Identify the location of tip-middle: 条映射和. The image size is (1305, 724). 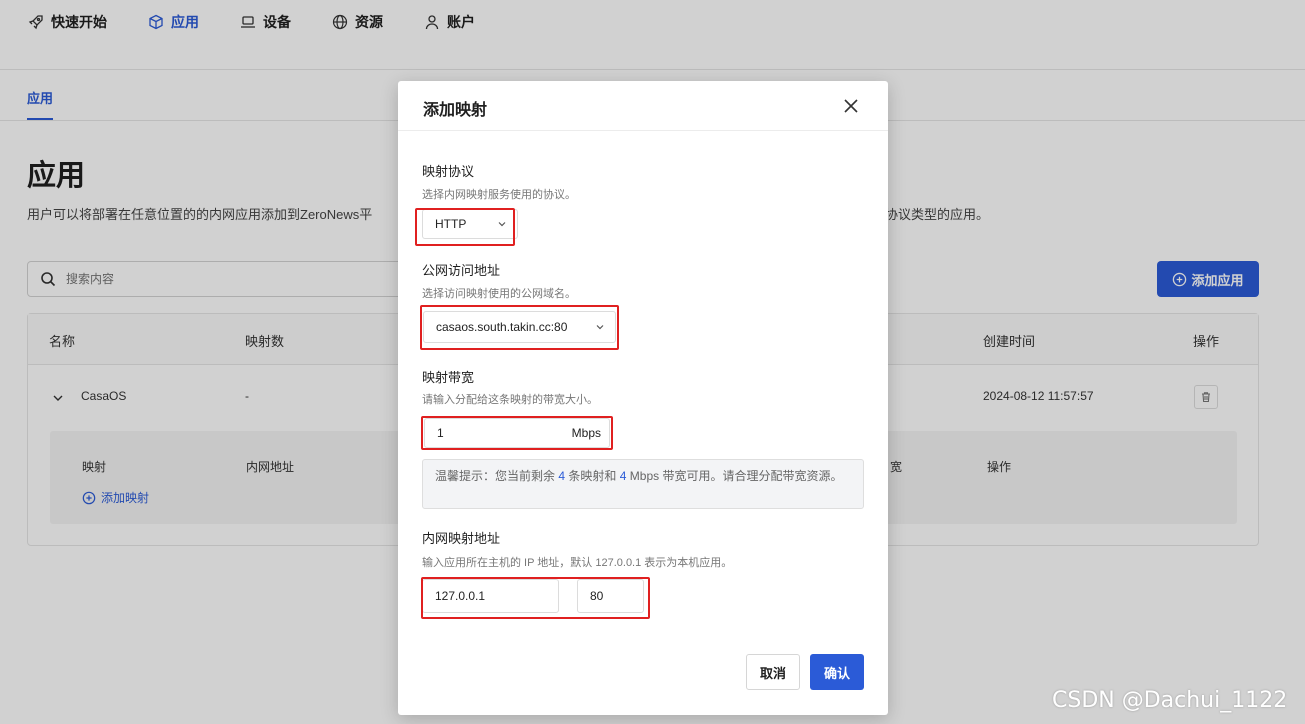
(592, 476).